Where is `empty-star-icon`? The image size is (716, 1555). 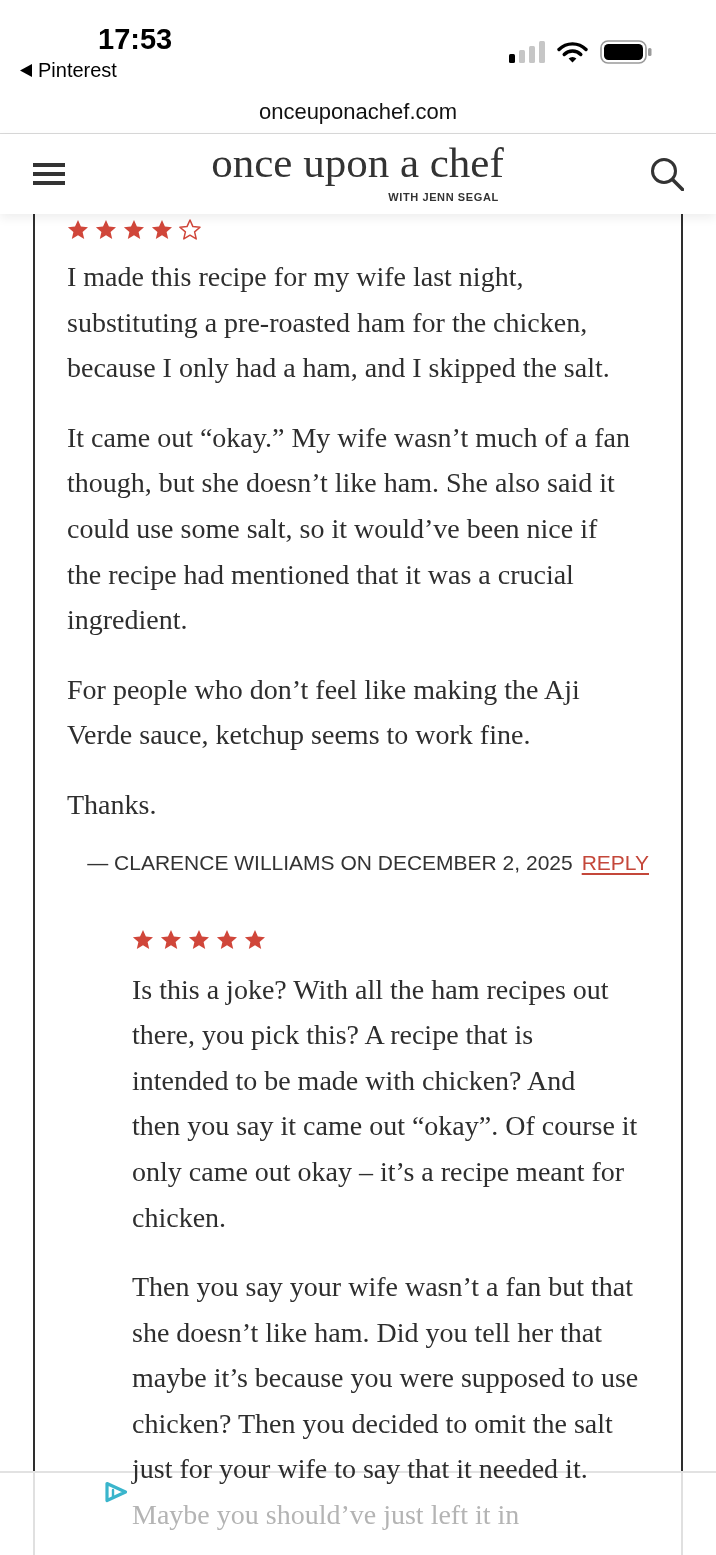 empty-star-icon is located at coordinates (190, 229).